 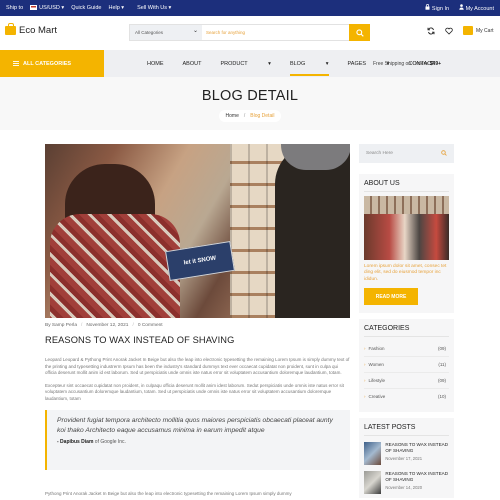 I want to click on breadcrumb-home: Home, so click(x=232, y=116).